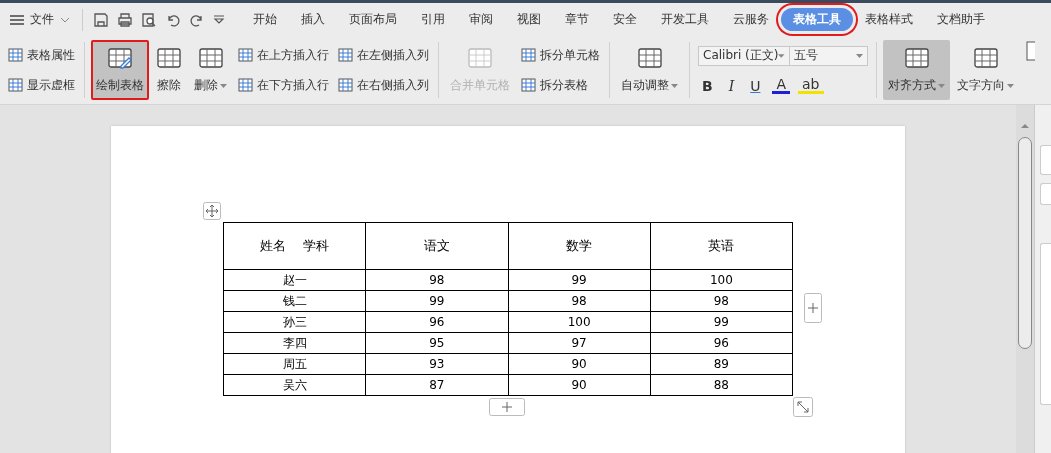  What do you see at coordinates (212, 211) in the screenshot?
I see `move-handle-icon` at bounding box center [212, 211].